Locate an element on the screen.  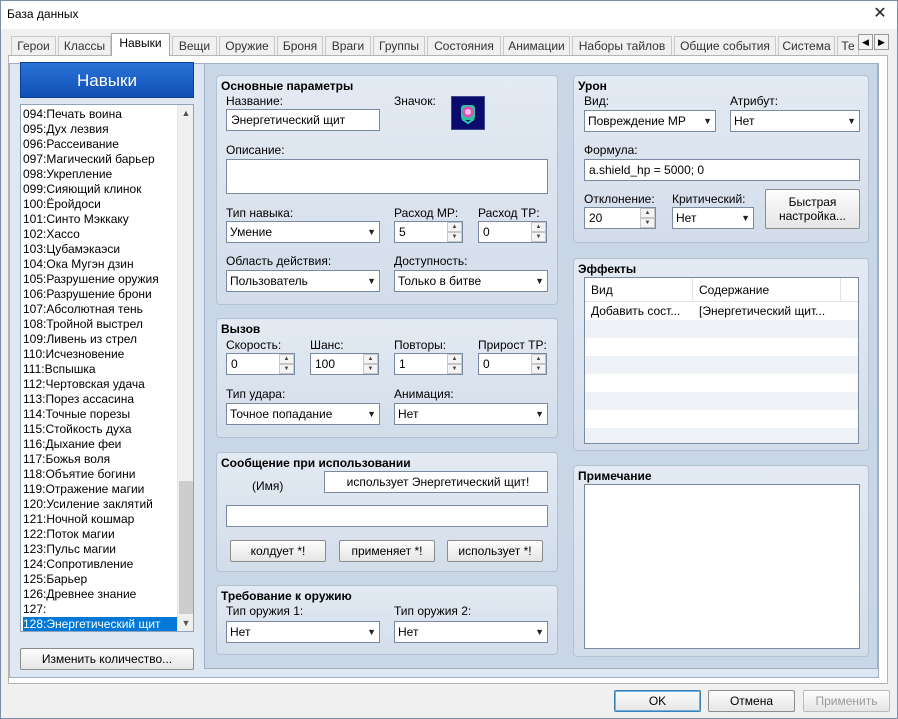
tab-states: Состояния is located at coordinates (464, 45).